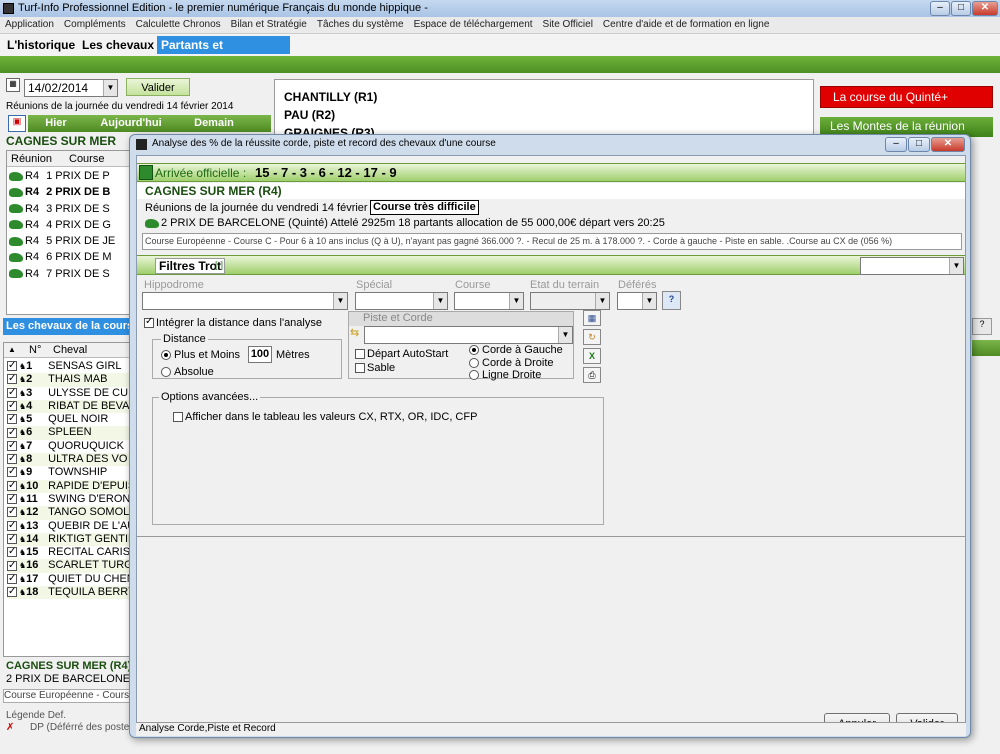 The width and height of the screenshot is (1000, 754). What do you see at coordinates (473, 25) in the screenshot?
I see `menu-telechargement: Espace de téléchargement` at bounding box center [473, 25].